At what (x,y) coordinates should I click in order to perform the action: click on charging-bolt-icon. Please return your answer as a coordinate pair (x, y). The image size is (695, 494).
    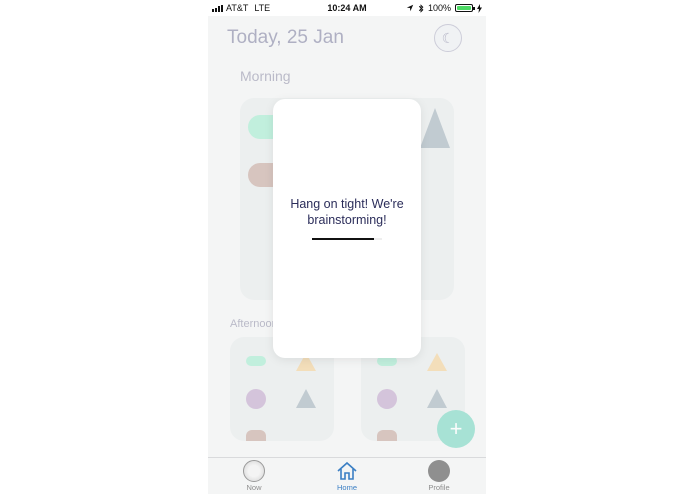
    Looking at the image, I should click on (479, 8).